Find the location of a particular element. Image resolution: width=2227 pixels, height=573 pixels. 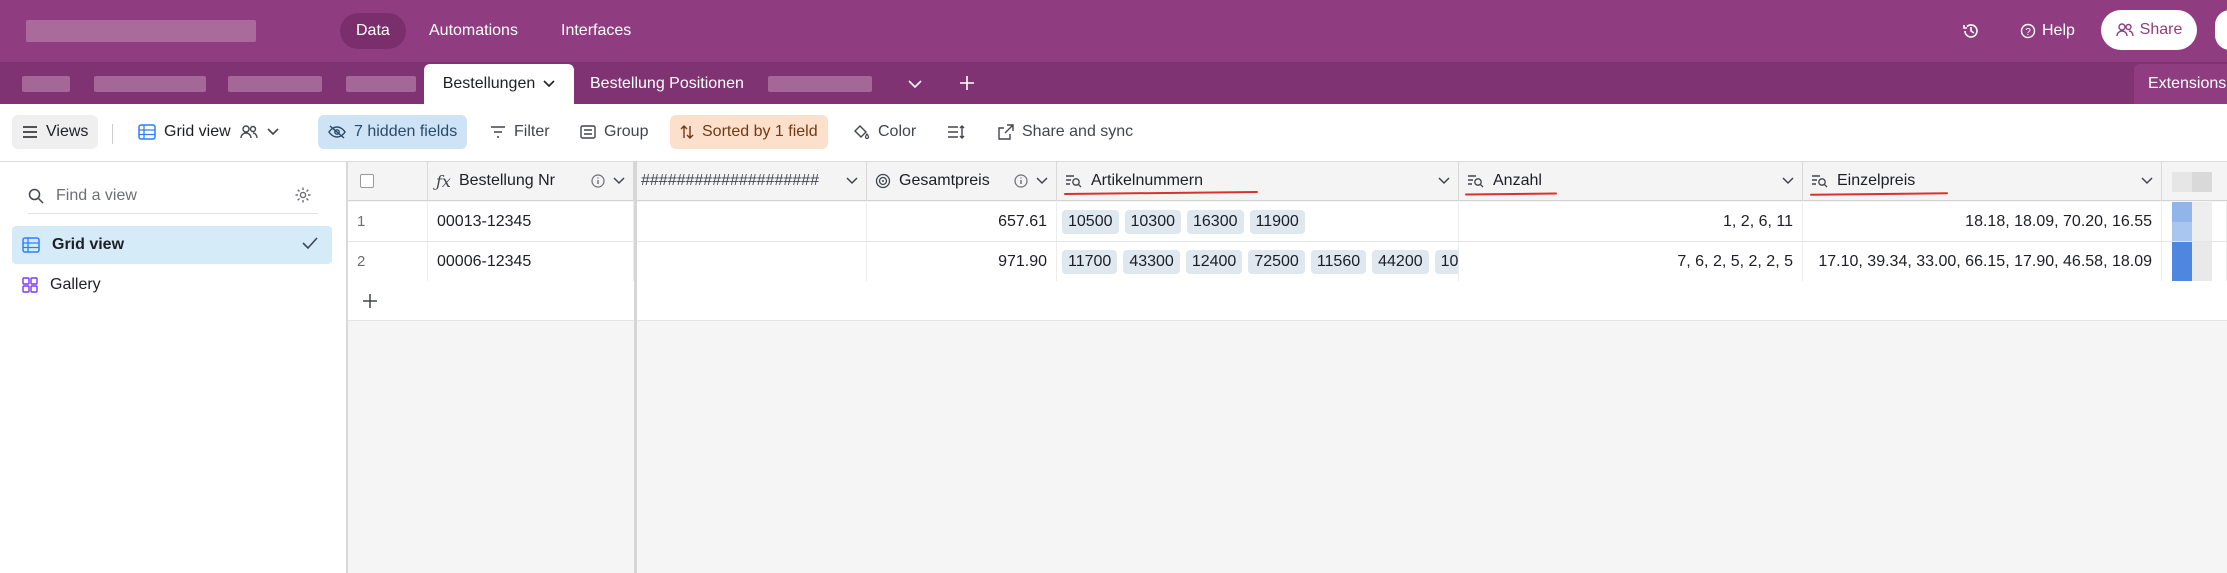

column-header-gesamtpreis: Gesamtpreis is located at coordinates (962, 181).